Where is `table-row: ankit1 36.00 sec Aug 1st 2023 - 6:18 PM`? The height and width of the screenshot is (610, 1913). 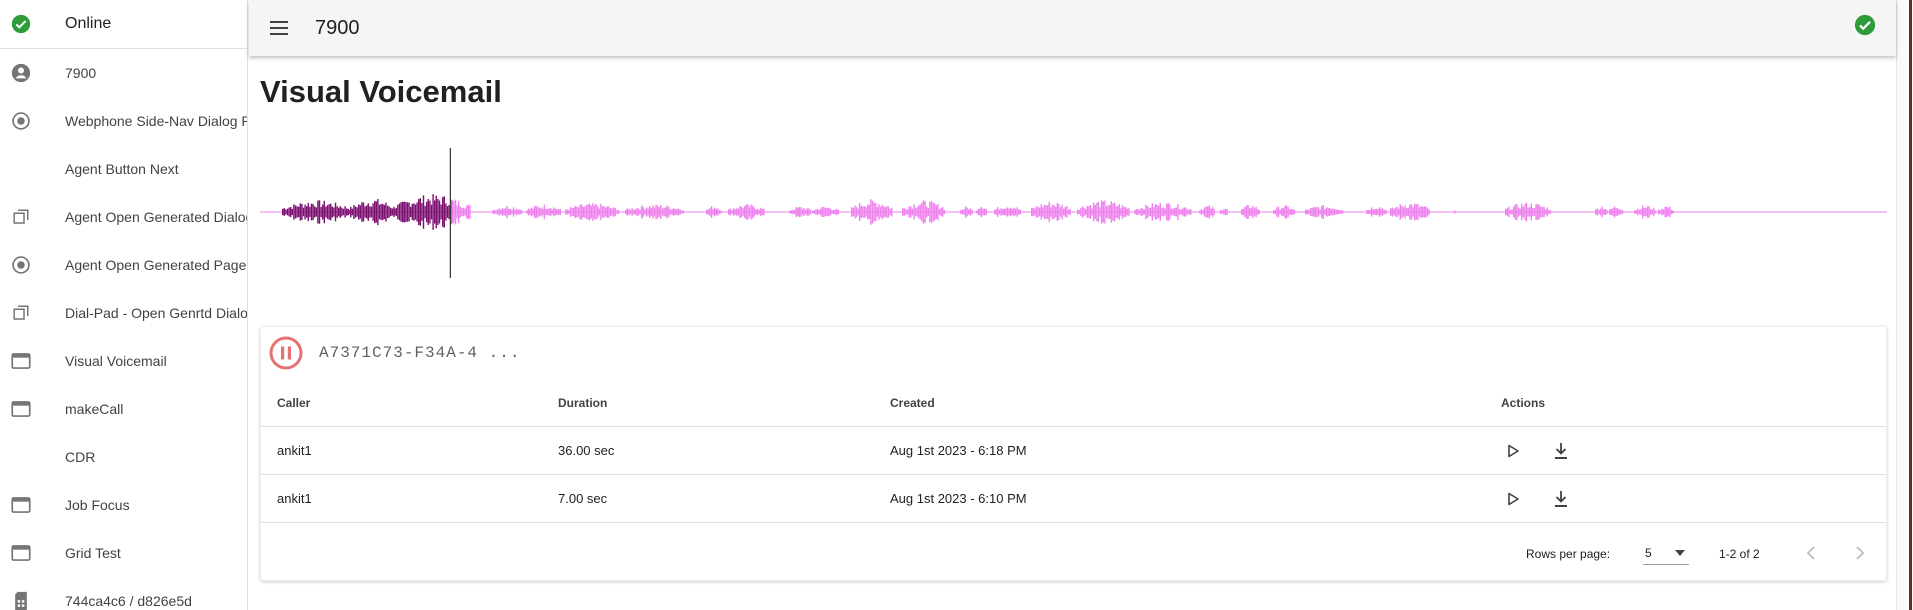 table-row: ankit1 36.00 sec Aug 1st 2023 - 6:18 PM is located at coordinates (1073, 451).